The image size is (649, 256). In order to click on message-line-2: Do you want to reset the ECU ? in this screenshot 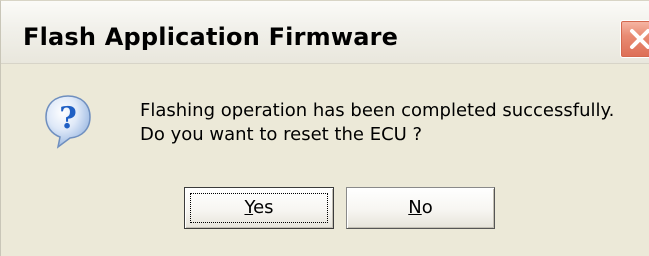, I will do `click(281, 134)`.